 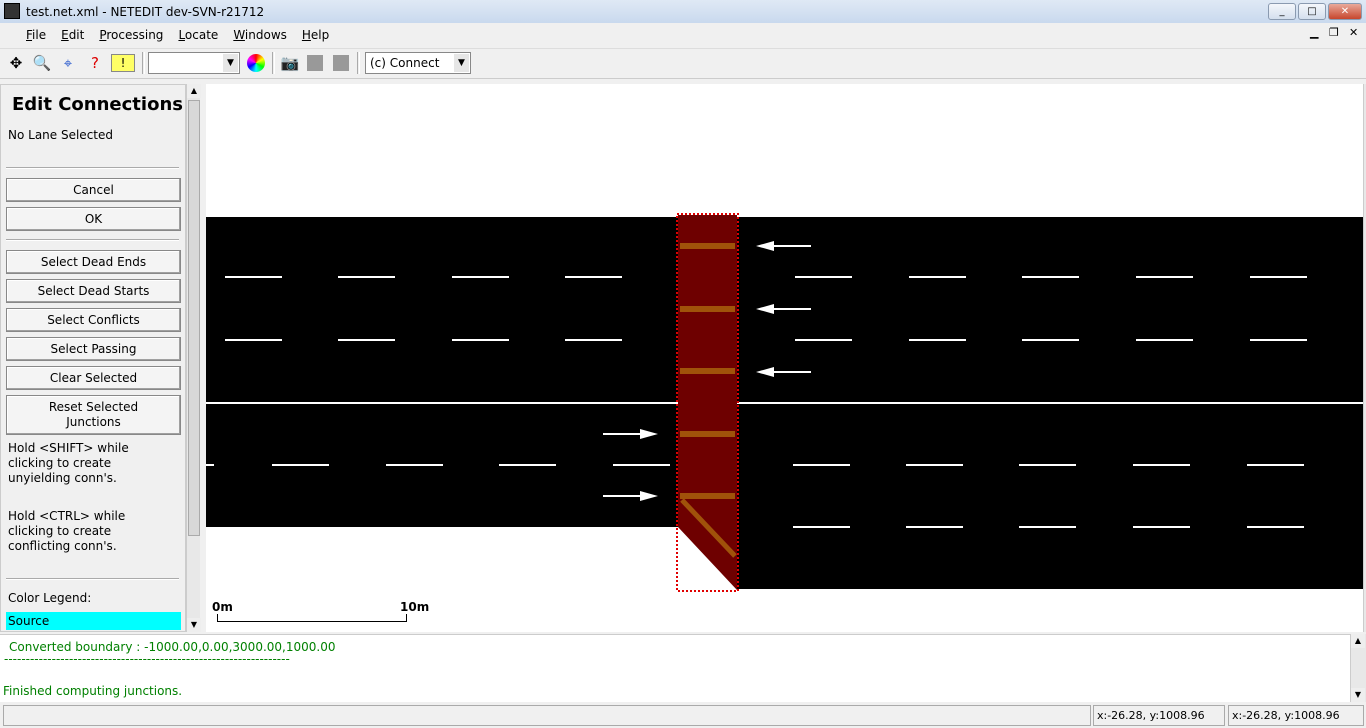 What do you see at coordinates (123, 63) in the screenshot?
I see `tooltip-icon: !` at bounding box center [123, 63].